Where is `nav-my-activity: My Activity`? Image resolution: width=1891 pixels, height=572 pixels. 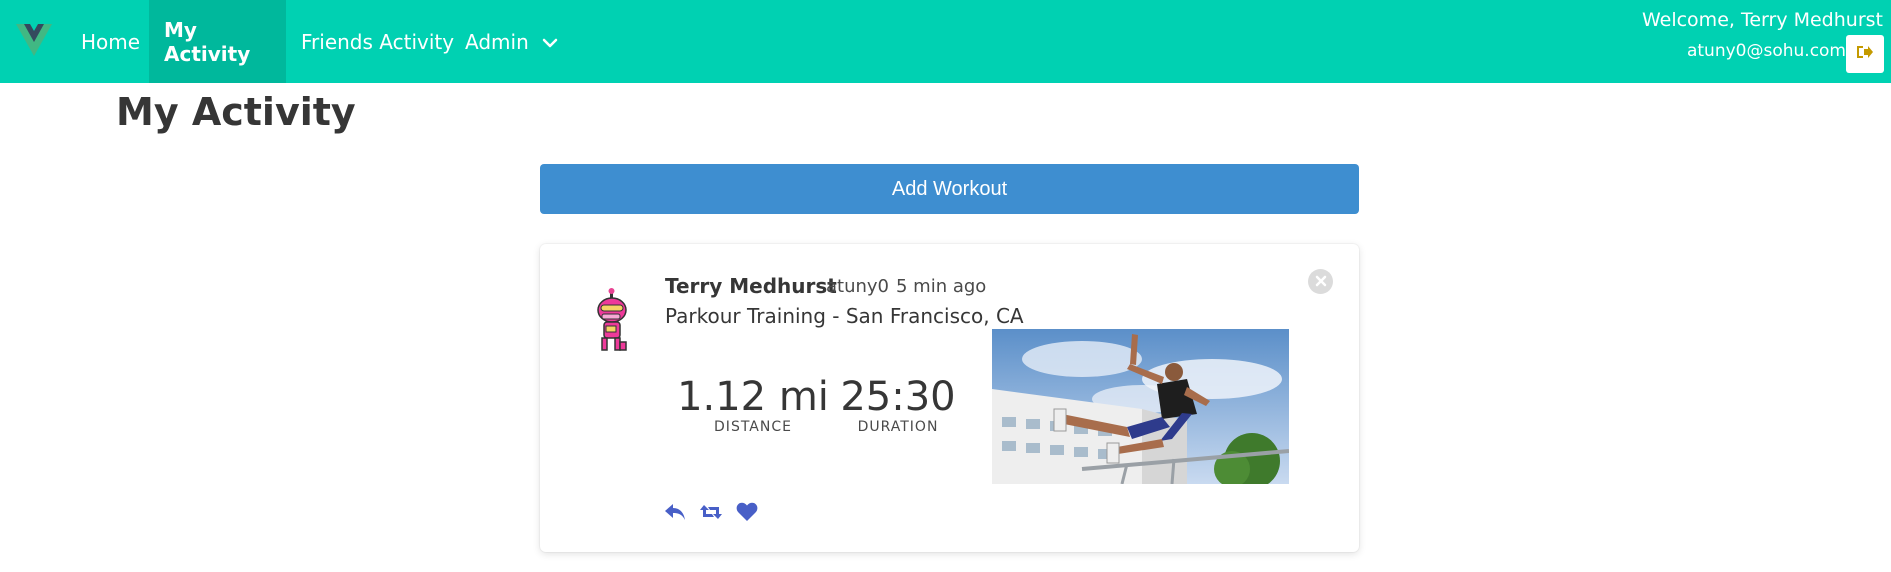
nav-my-activity: My Activity is located at coordinates (217, 41).